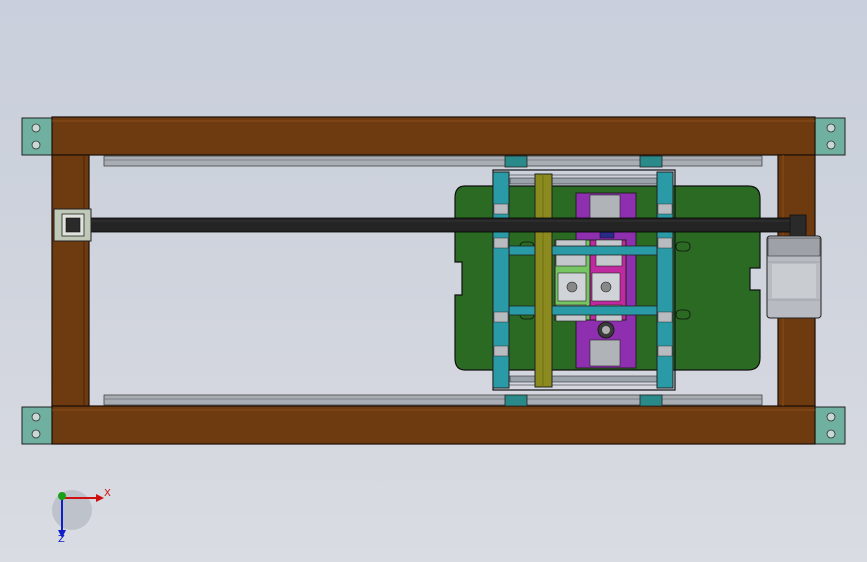 The width and height of the screenshot is (867, 562). What do you see at coordinates (830, 425) in the screenshot?
I see `bracket-bottom-right` at bounding box center [830, 425].